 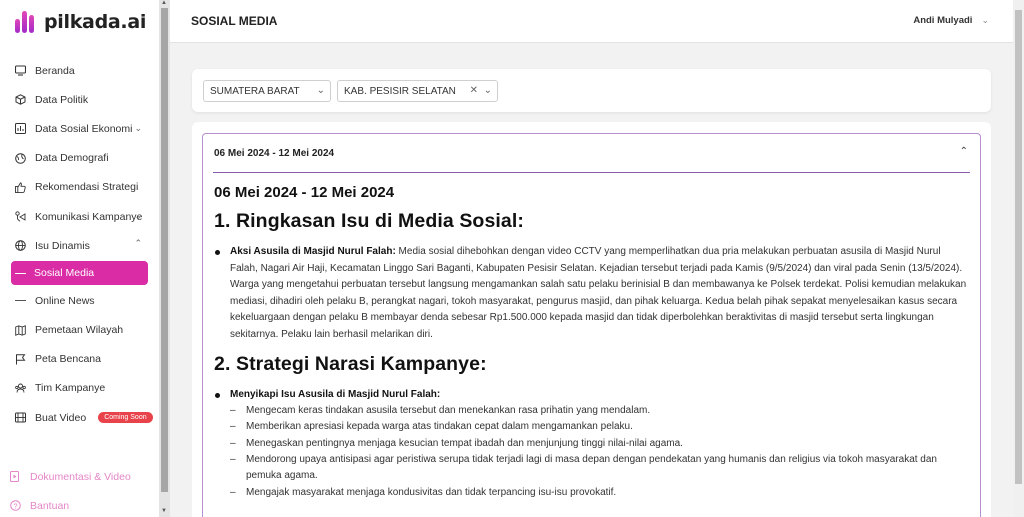 What do you see at coordinates (20, 216) in the screenshot?
I see `megaphone-icon` at bounding box center [20, 216].